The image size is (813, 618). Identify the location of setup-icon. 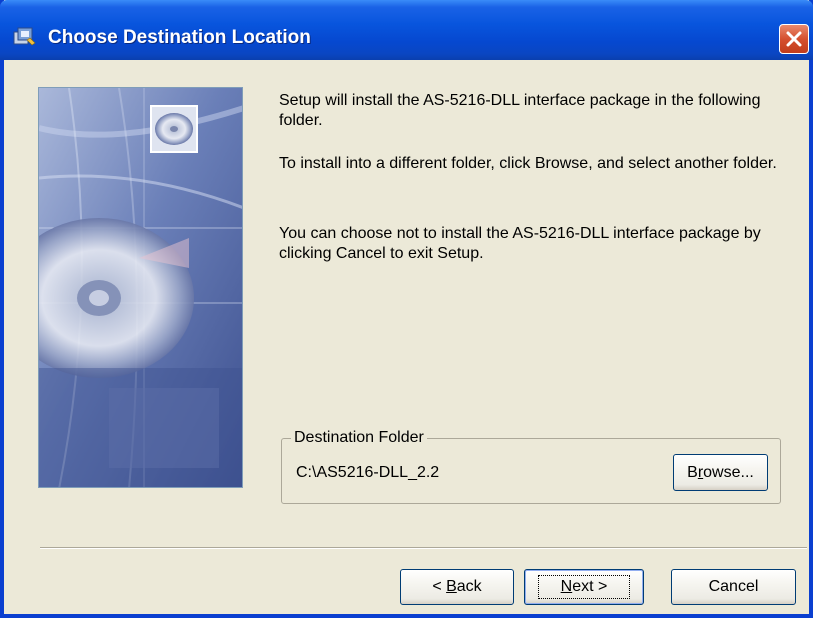
(24, 36).